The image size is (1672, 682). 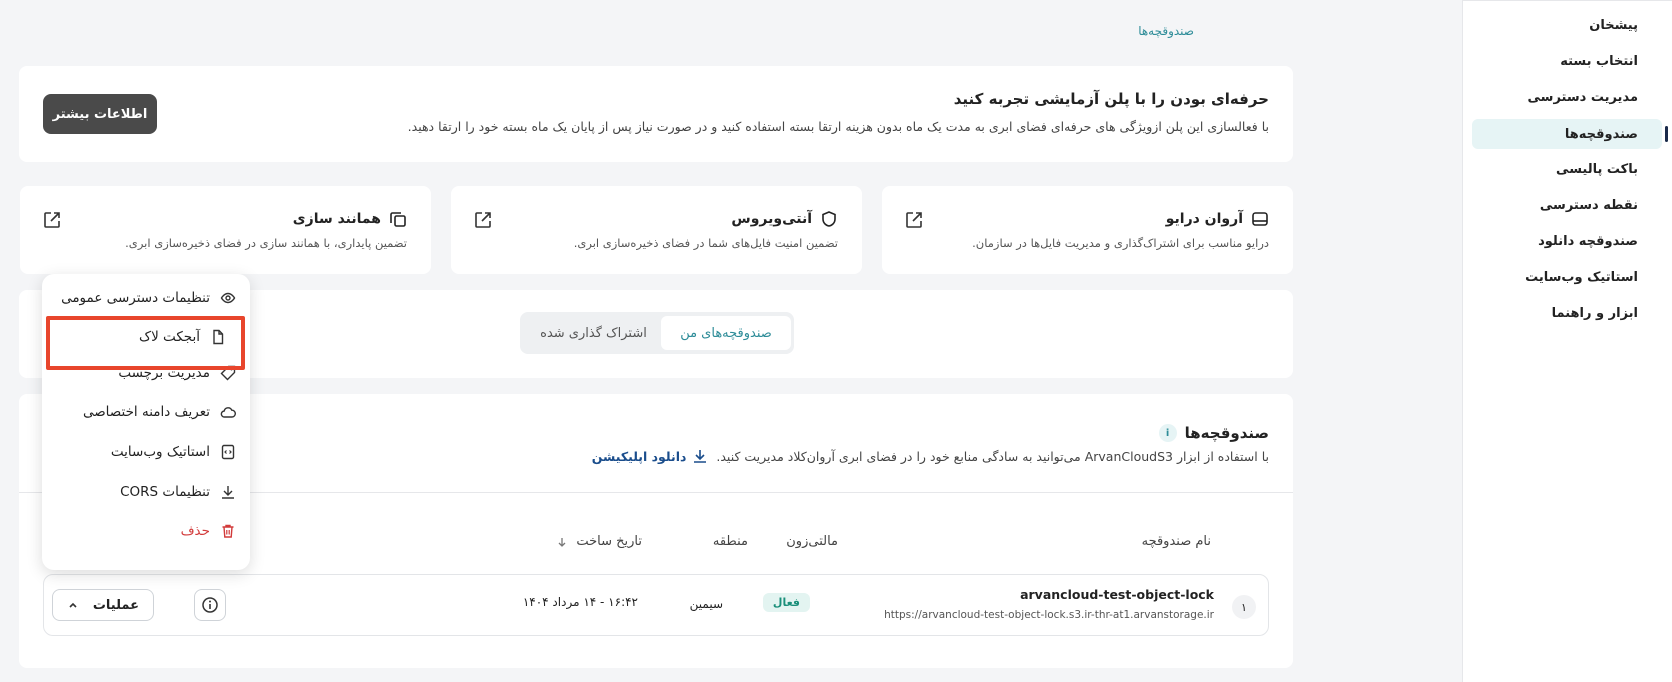 What do you see at coordinates (228, 412) in the screenshot?
I see `cloud-icon` at bounding box center [228, 412].